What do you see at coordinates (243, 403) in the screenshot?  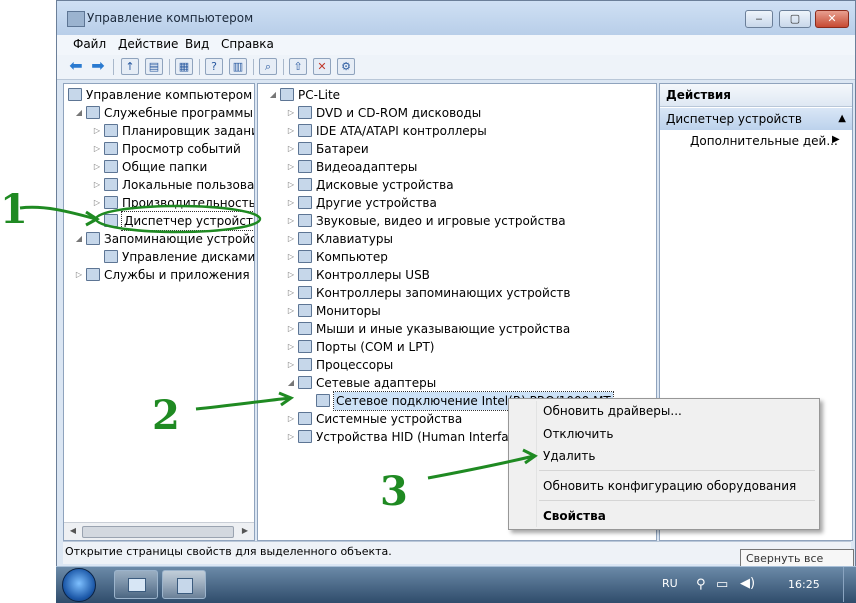 I see `arrow-2-annotation` at bounding box center [243, 403].